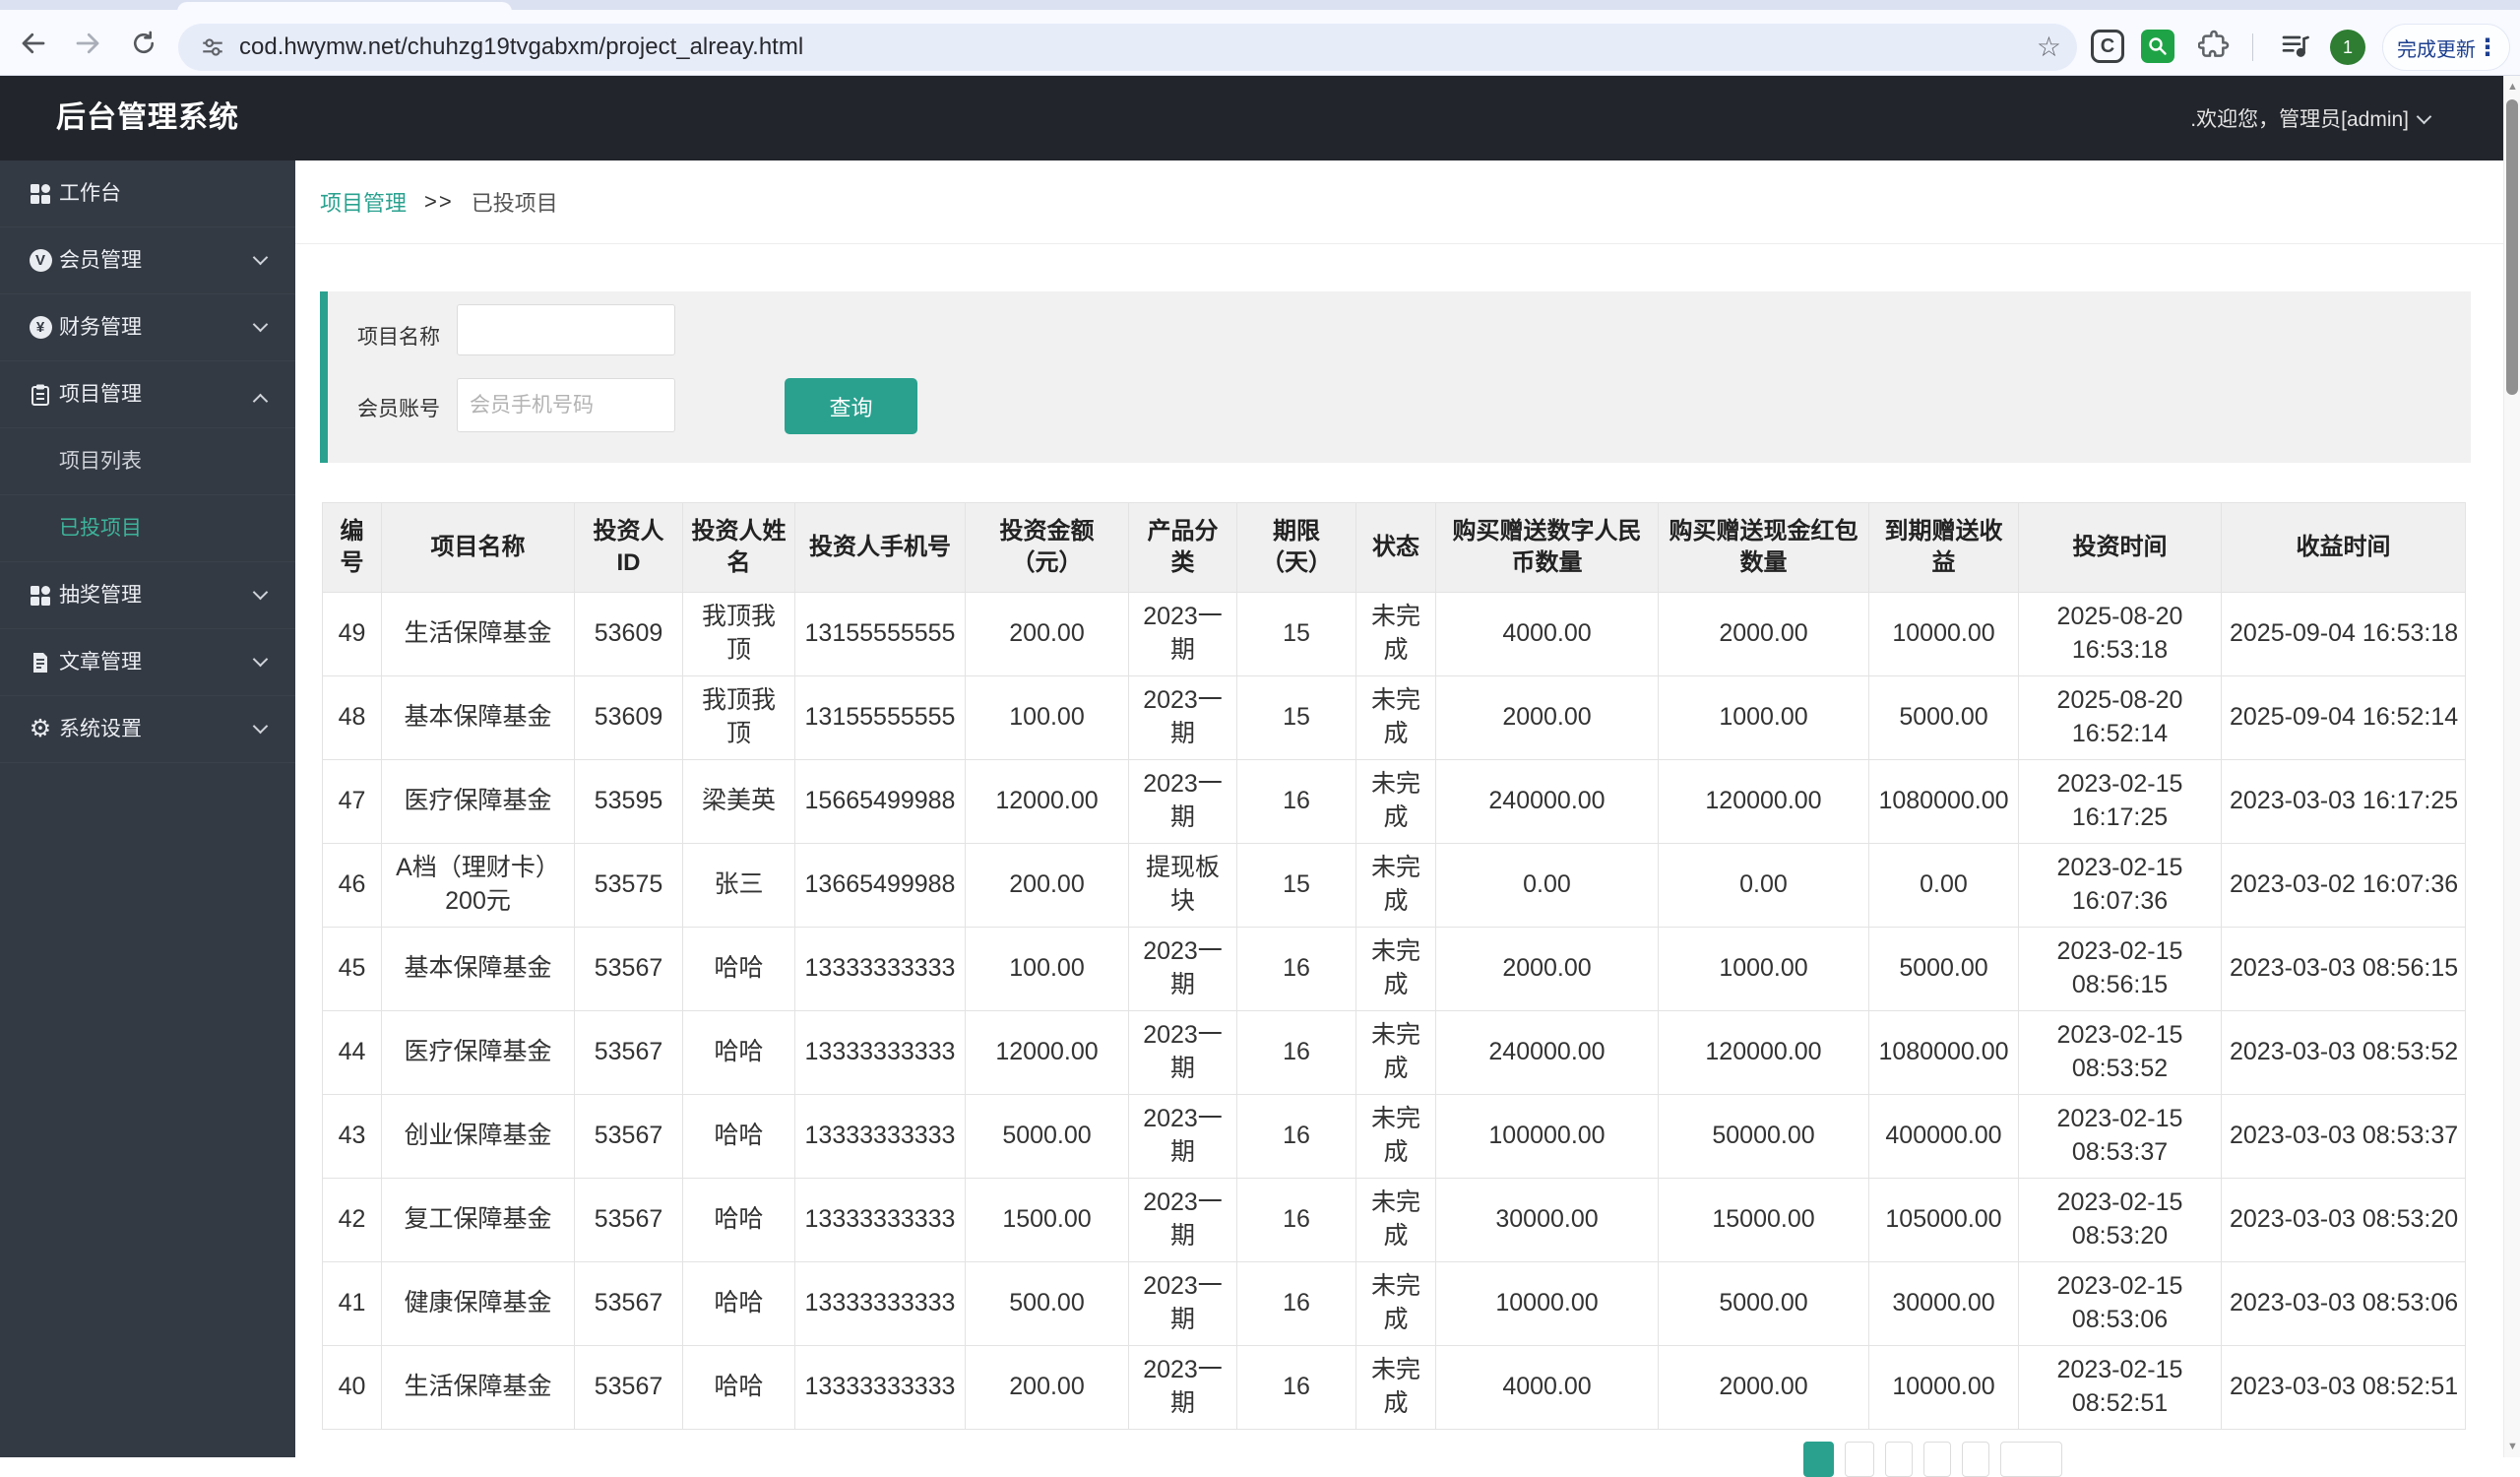 The height and width of the screenshot is (1477, 2520). I want to click on project-name-input, so click(566, 330).